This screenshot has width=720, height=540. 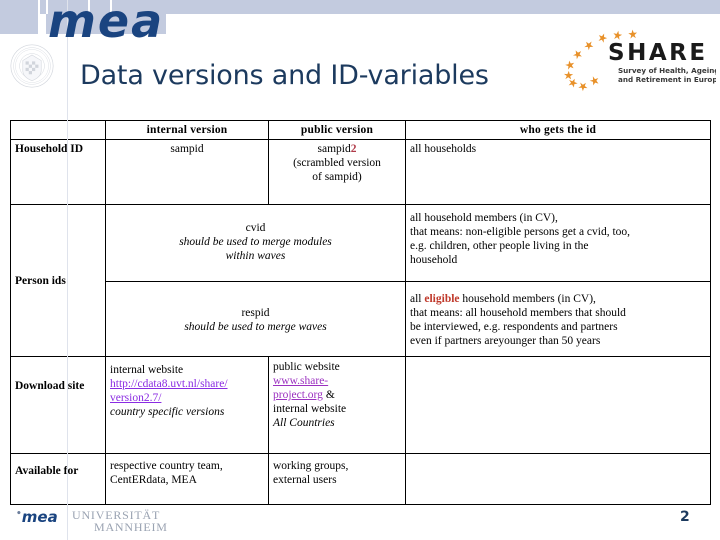 I want to click on page-number: 2, so click(x=685, y=517).